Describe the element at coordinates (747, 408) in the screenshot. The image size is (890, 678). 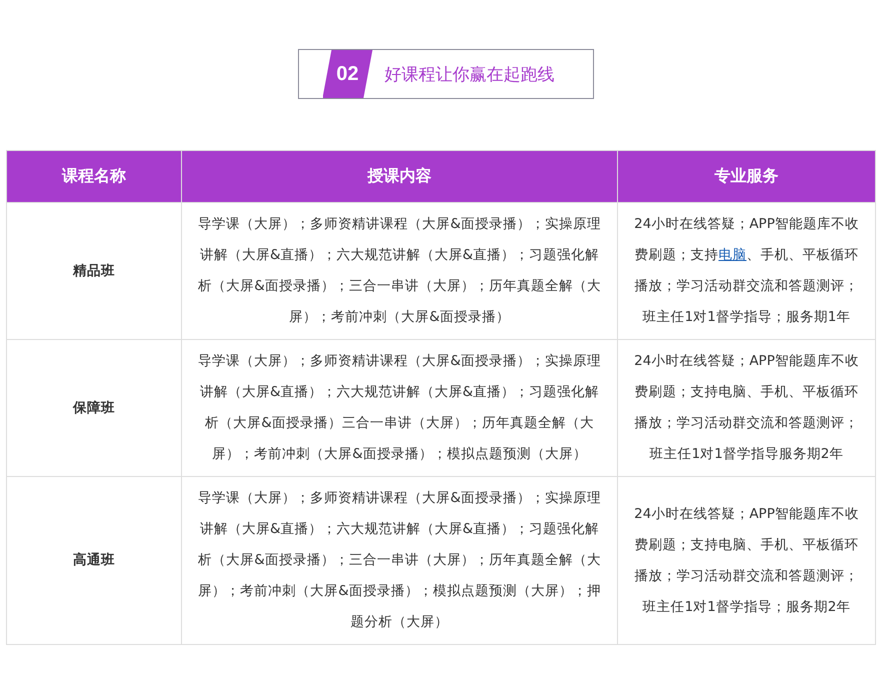
I see `service-cell: 24小时在线答疑；APP智能题库不收费刷题；支持电脑、手机、平板循环播放；学习活动群交流和答题测评；班主任1对1督学指导服务期2年` at that location.